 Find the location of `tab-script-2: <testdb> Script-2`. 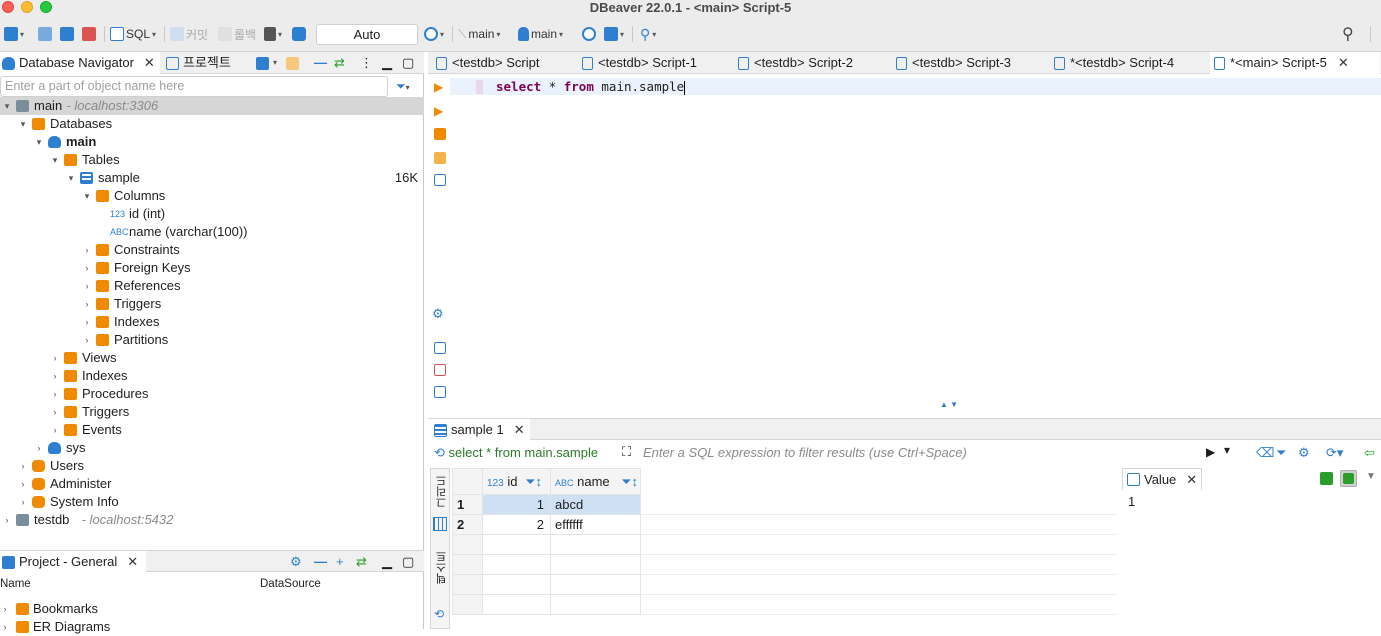

tab-script-2: <testdb> Script-2 is located at coordinates (810, 63).